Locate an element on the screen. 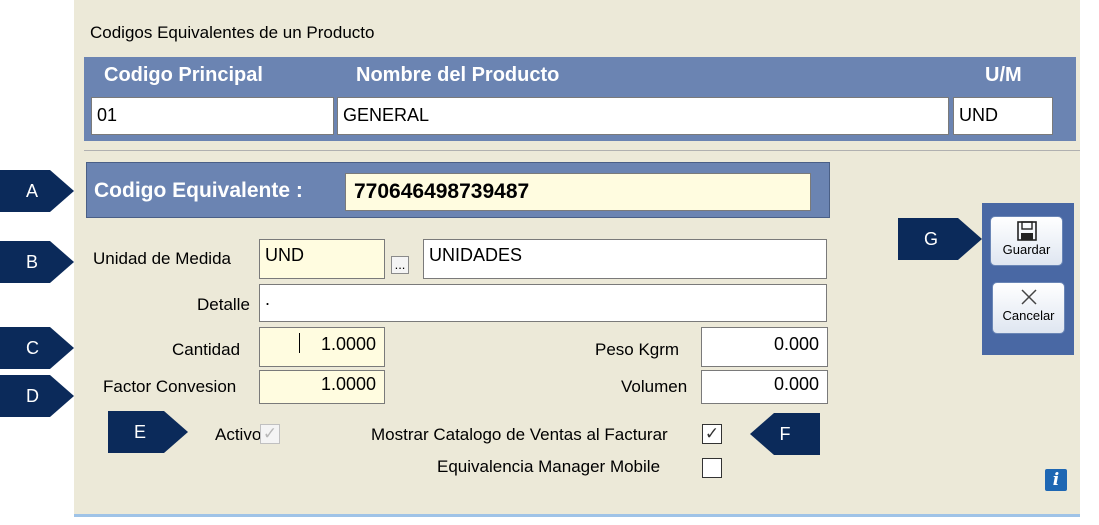 This screenshot has width=1099, height=525. factor-conversion-label: Factor Convesion is located at coordinates (170, 386).